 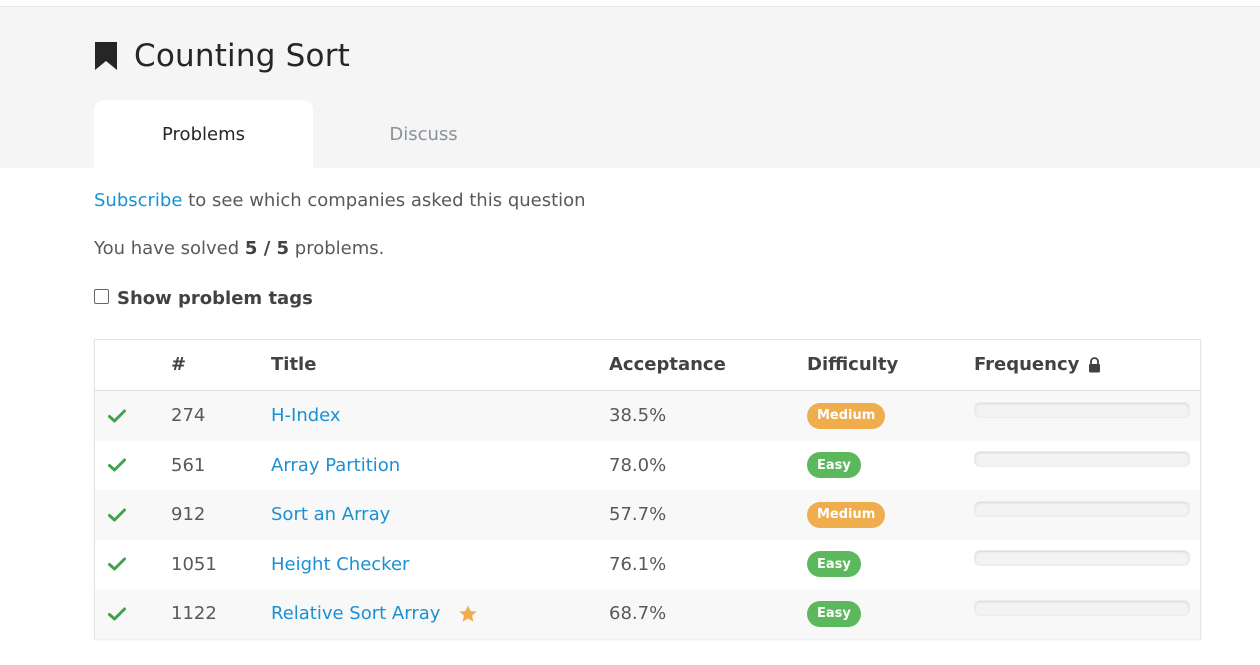 I want to click on top-border, so click(x=630, y=3).